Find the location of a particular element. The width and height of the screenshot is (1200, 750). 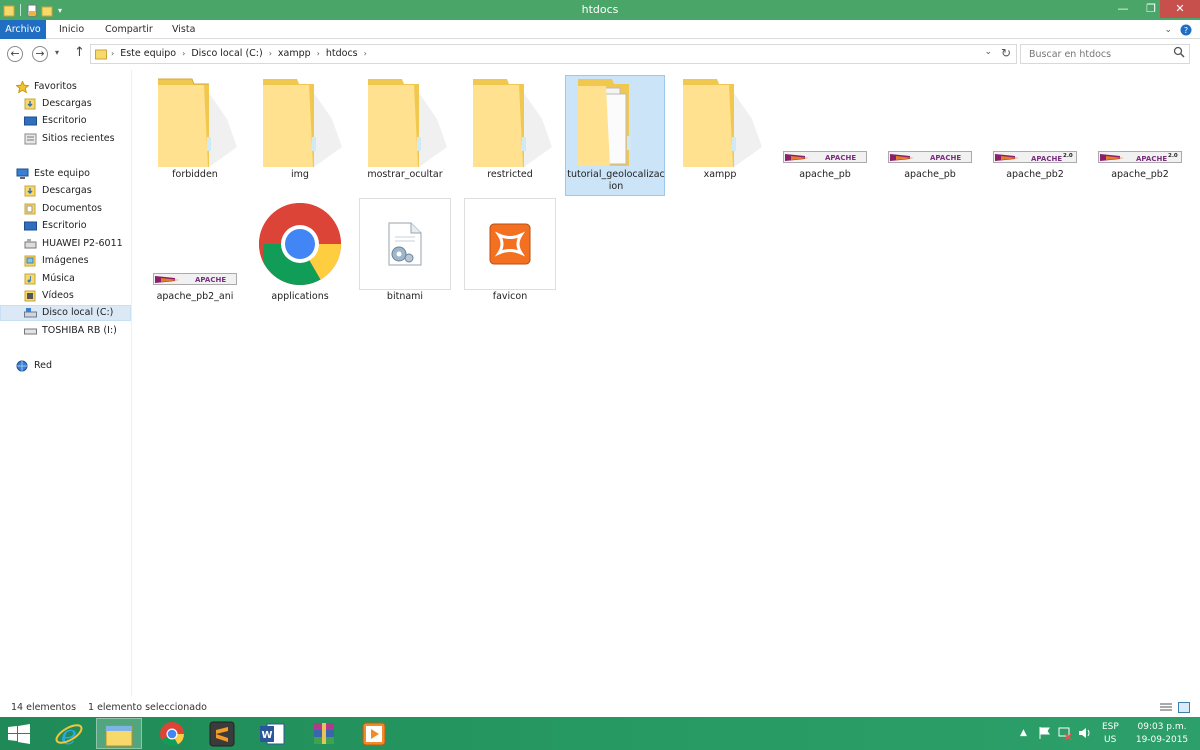

sidebar-item-label: Imágenes is located at coordinates (65, 260).